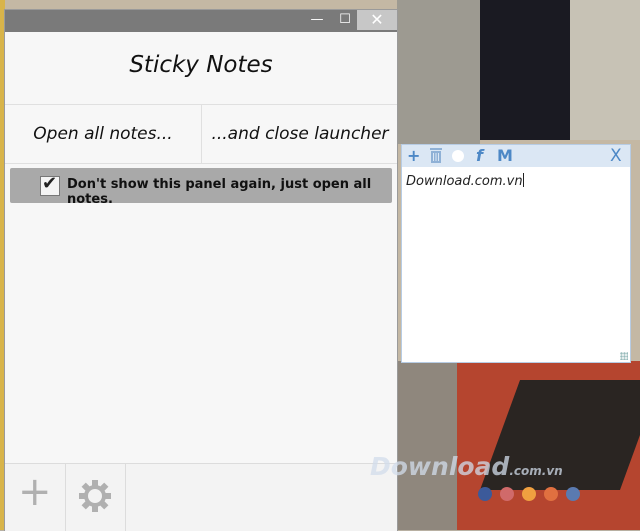 The image size is (640, 531). What do you see at coordinates (458, 156) in the screenshot?
I see `note-color-button` at bounding box center [458, 156].